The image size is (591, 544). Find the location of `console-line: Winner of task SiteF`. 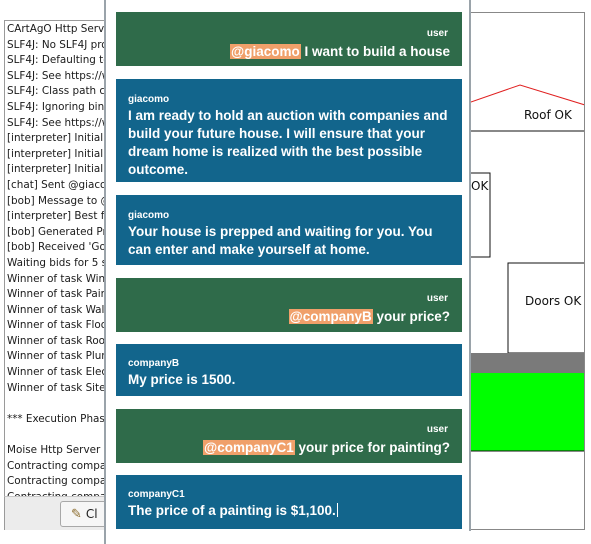

console-line: Winner of task SiteF is located at coordinates (59, 387).